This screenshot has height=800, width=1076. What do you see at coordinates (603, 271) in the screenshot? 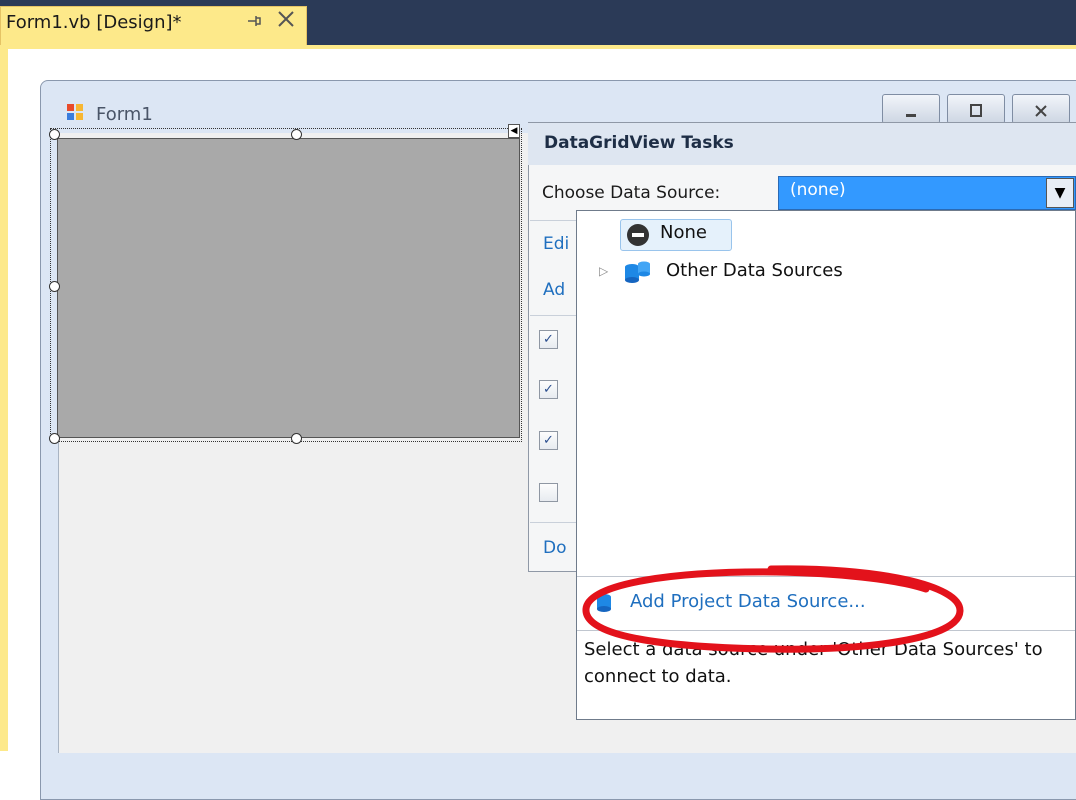
I see `expand-arrow-icon: ▷` at bounding box center [603, 271].